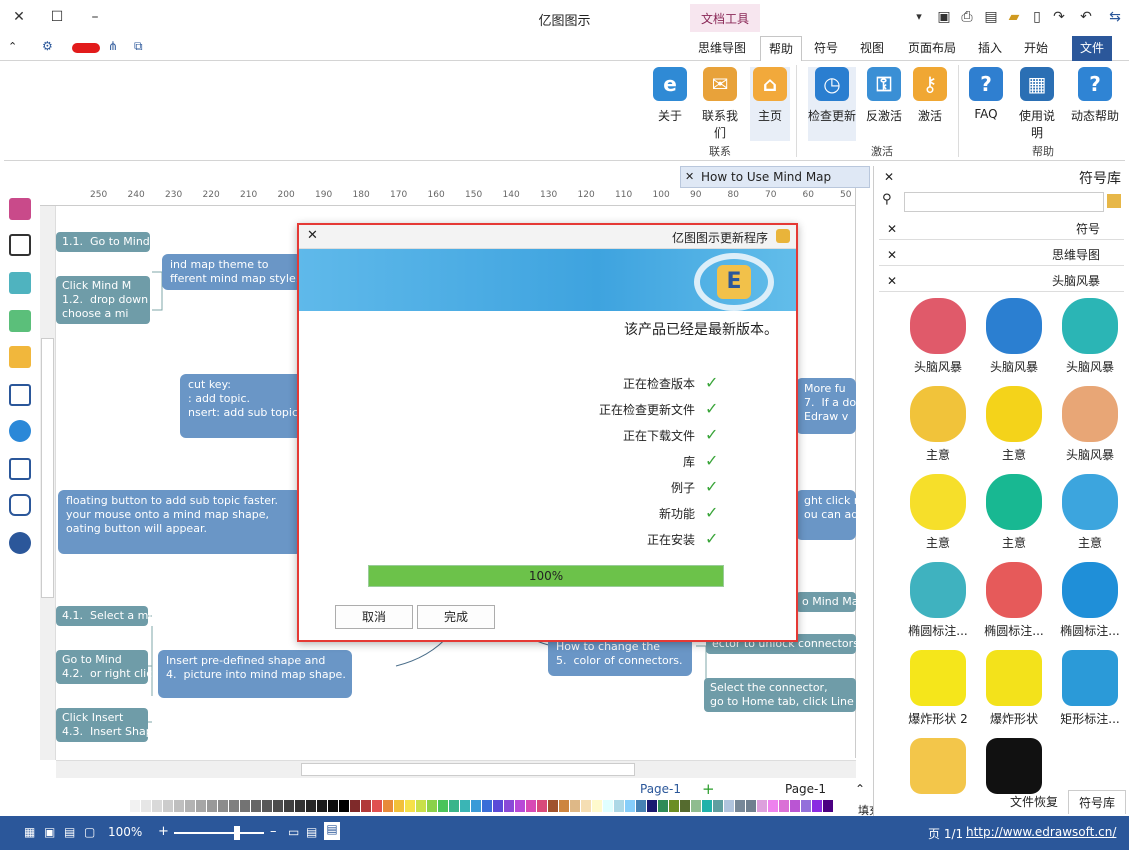  Describe the element at coordinates (930, 104) in the screenshot. I see `activate-button: ⚷ 激活` at that location.